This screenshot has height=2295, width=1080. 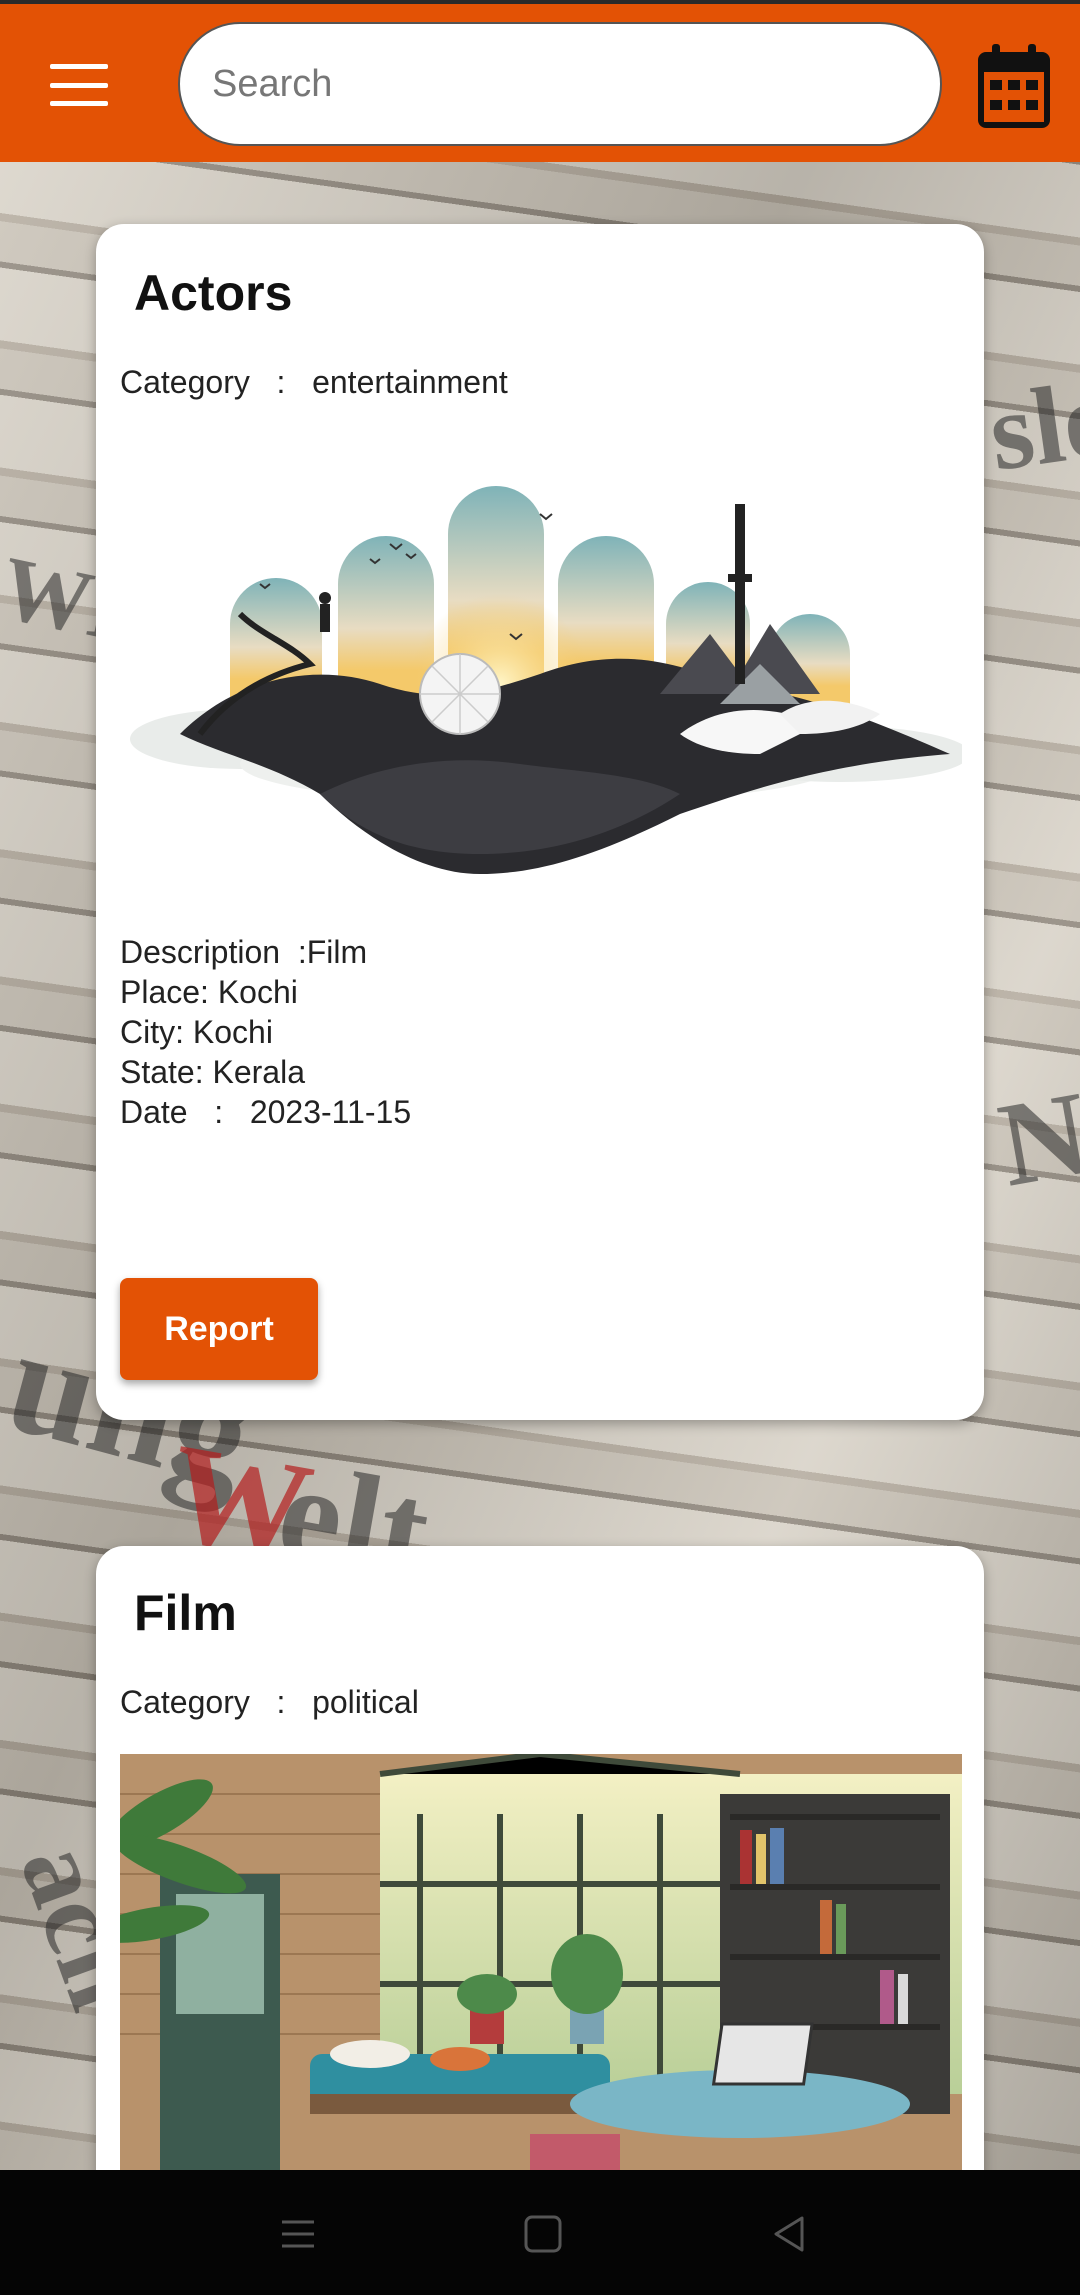 What do you see at coordinates (410, 382) in the screenshot?
I see `category-value: entertainment` at bounding box center [410, 382].